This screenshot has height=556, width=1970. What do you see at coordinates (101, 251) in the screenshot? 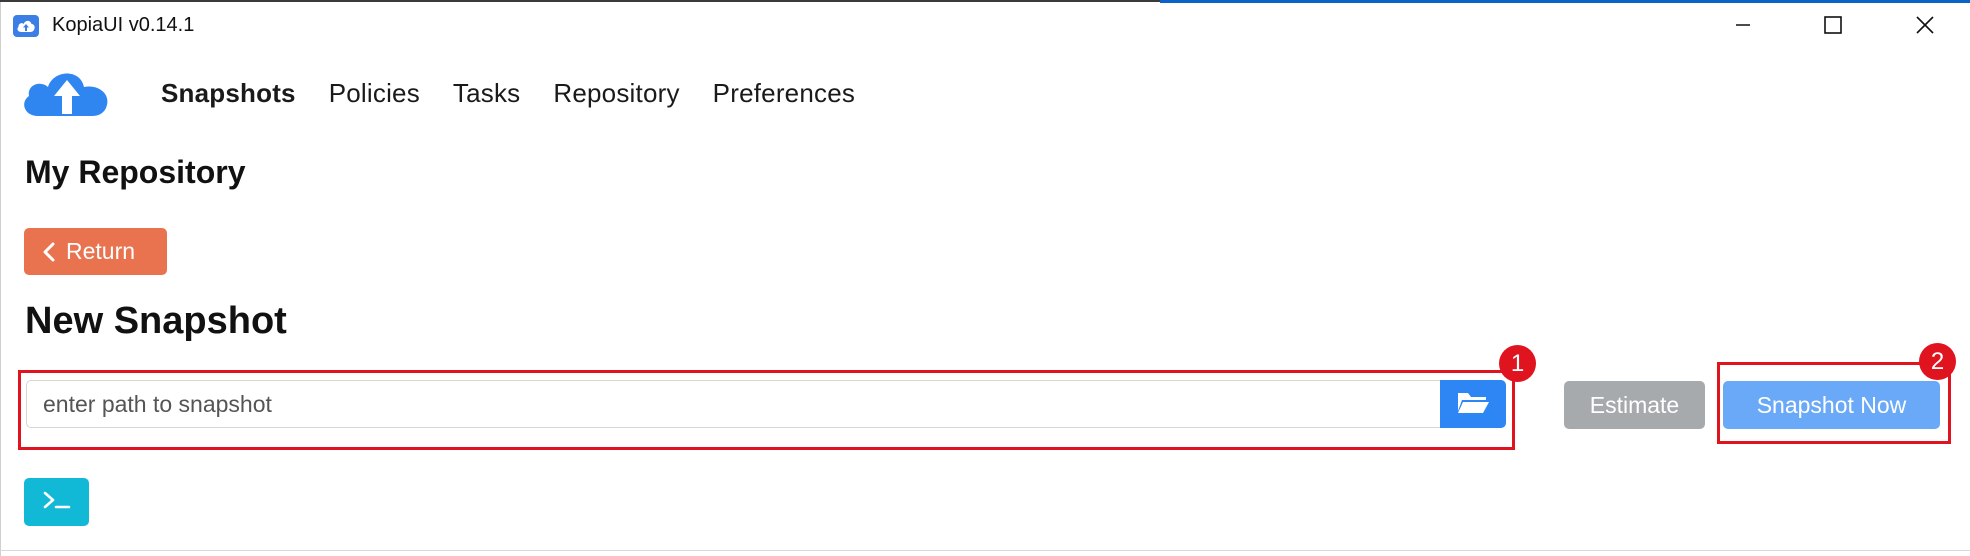
I see `return-label: Return` at bounding box center [101, 251].